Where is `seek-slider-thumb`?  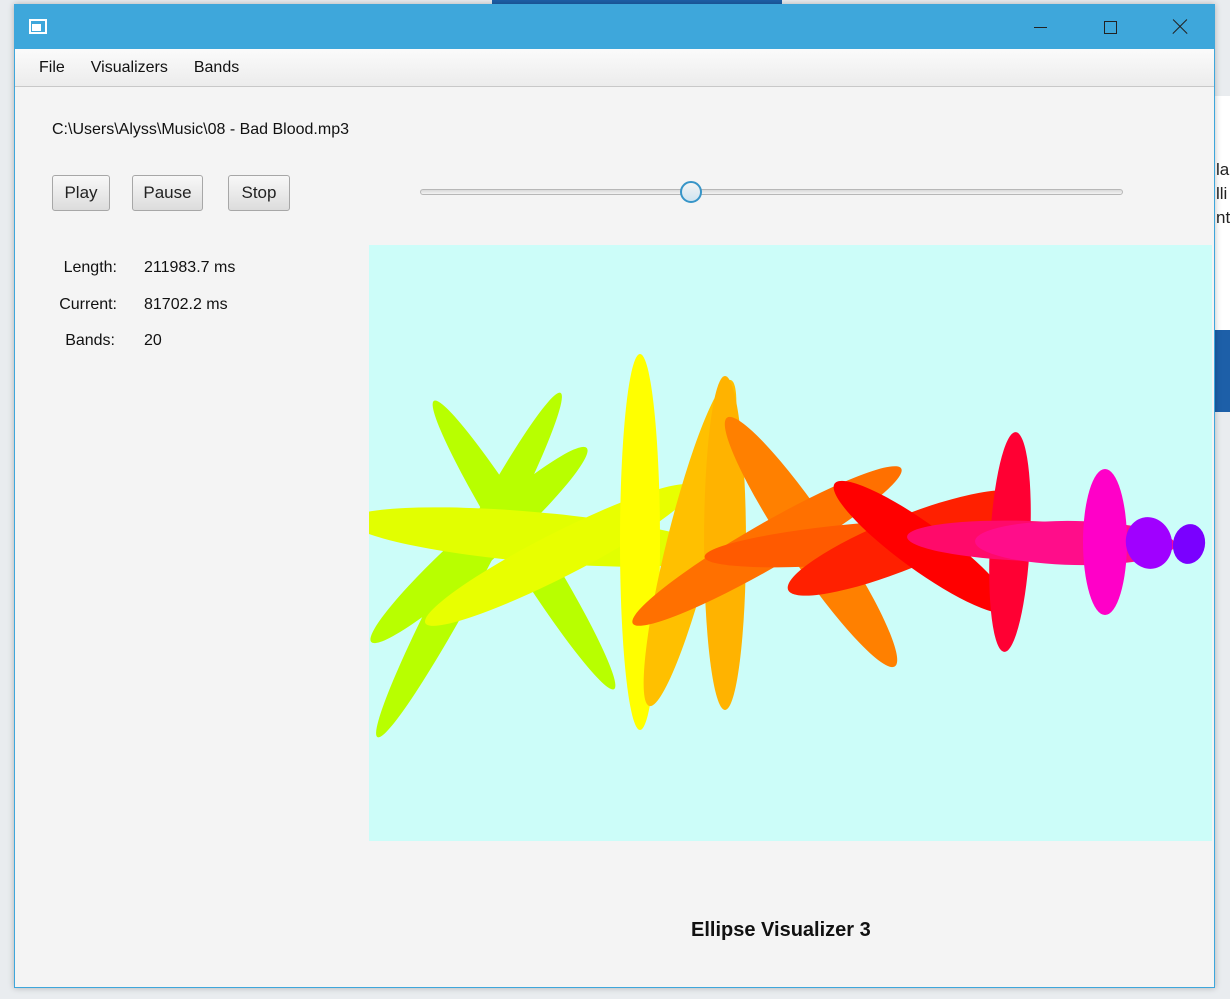
seek-slider-thumb is located at coordinates (690, 192).